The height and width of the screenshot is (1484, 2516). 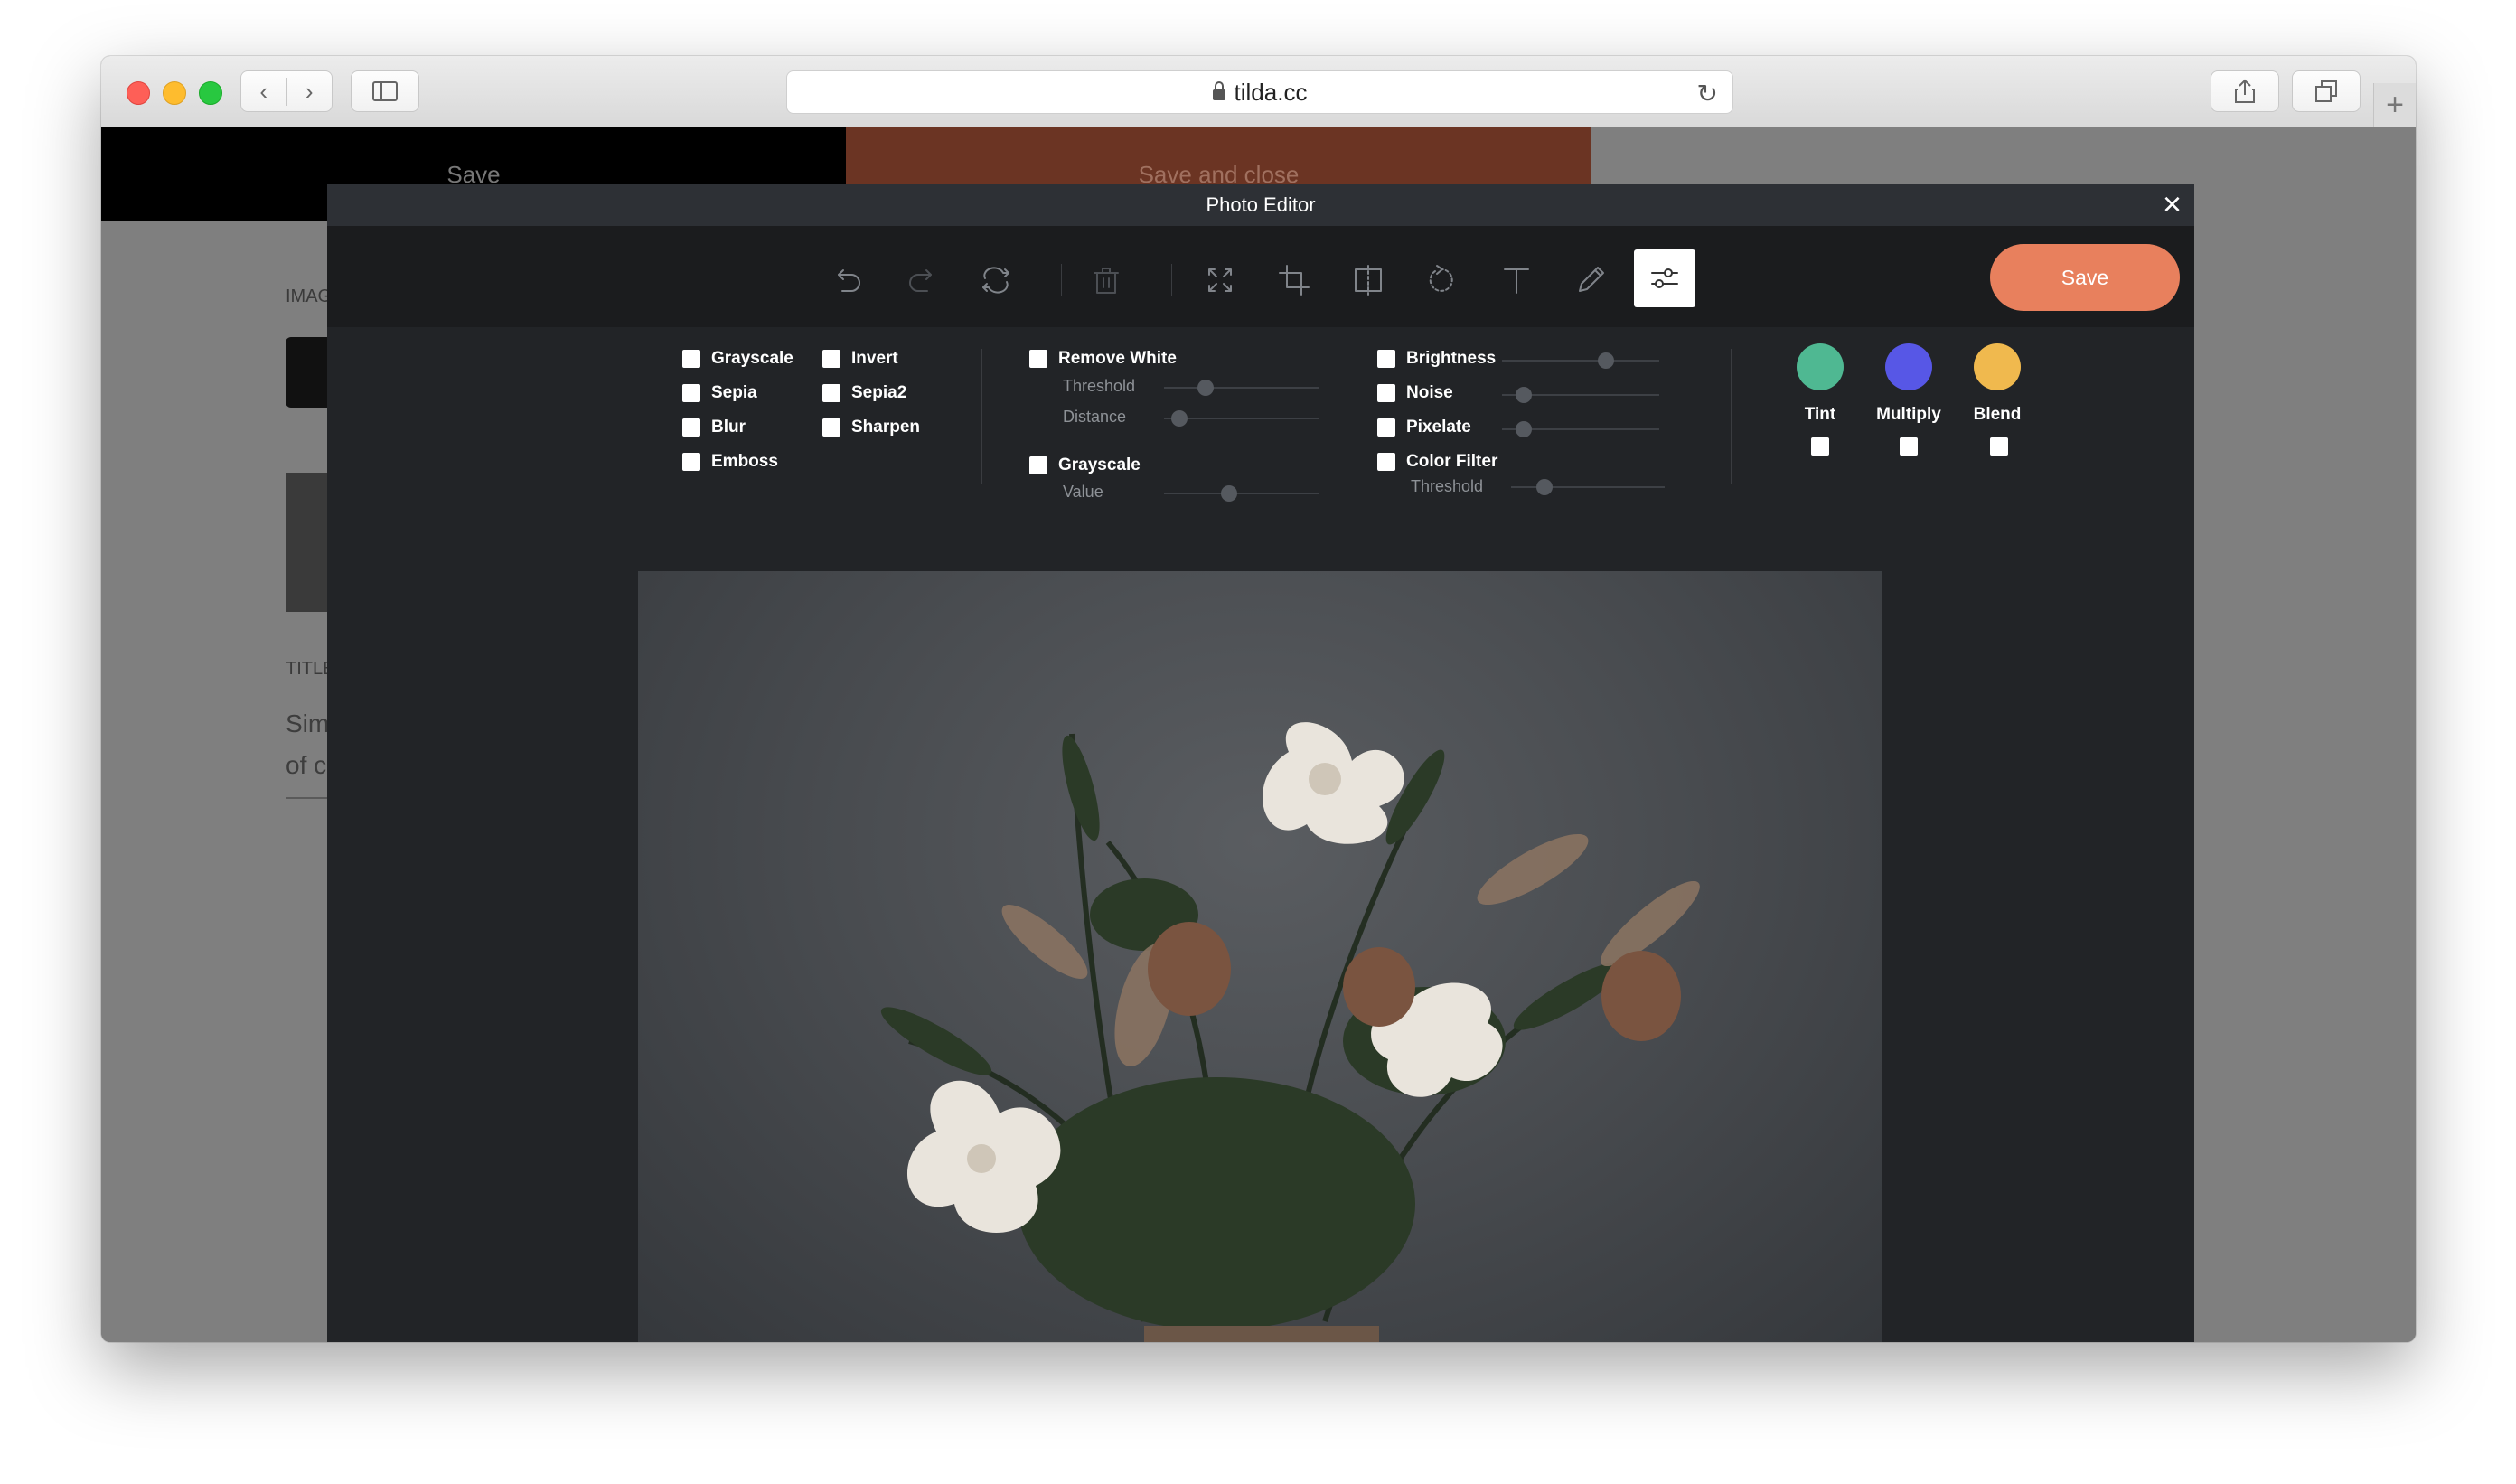 What do you see at coordinates (1218, 90) in the screenshot?
I see `lock-icon` at bounding box center [1218, 90].